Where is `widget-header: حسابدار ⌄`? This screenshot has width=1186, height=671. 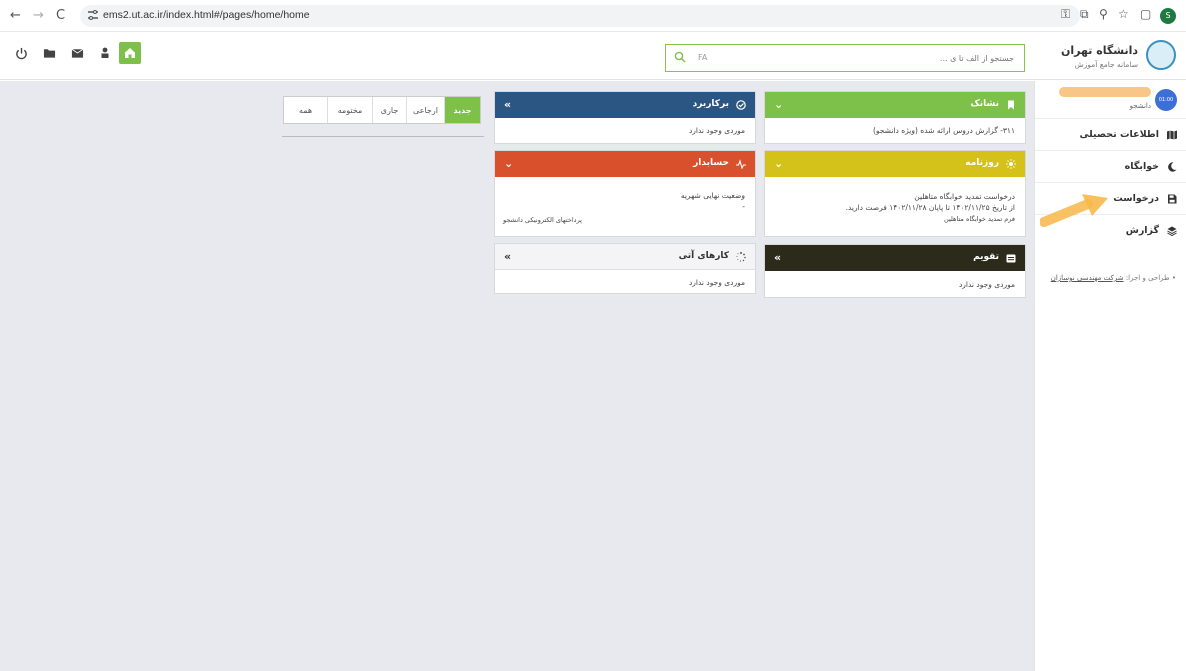 widget-header: حسابدار ⌄ is located at coordinates (625, 164).